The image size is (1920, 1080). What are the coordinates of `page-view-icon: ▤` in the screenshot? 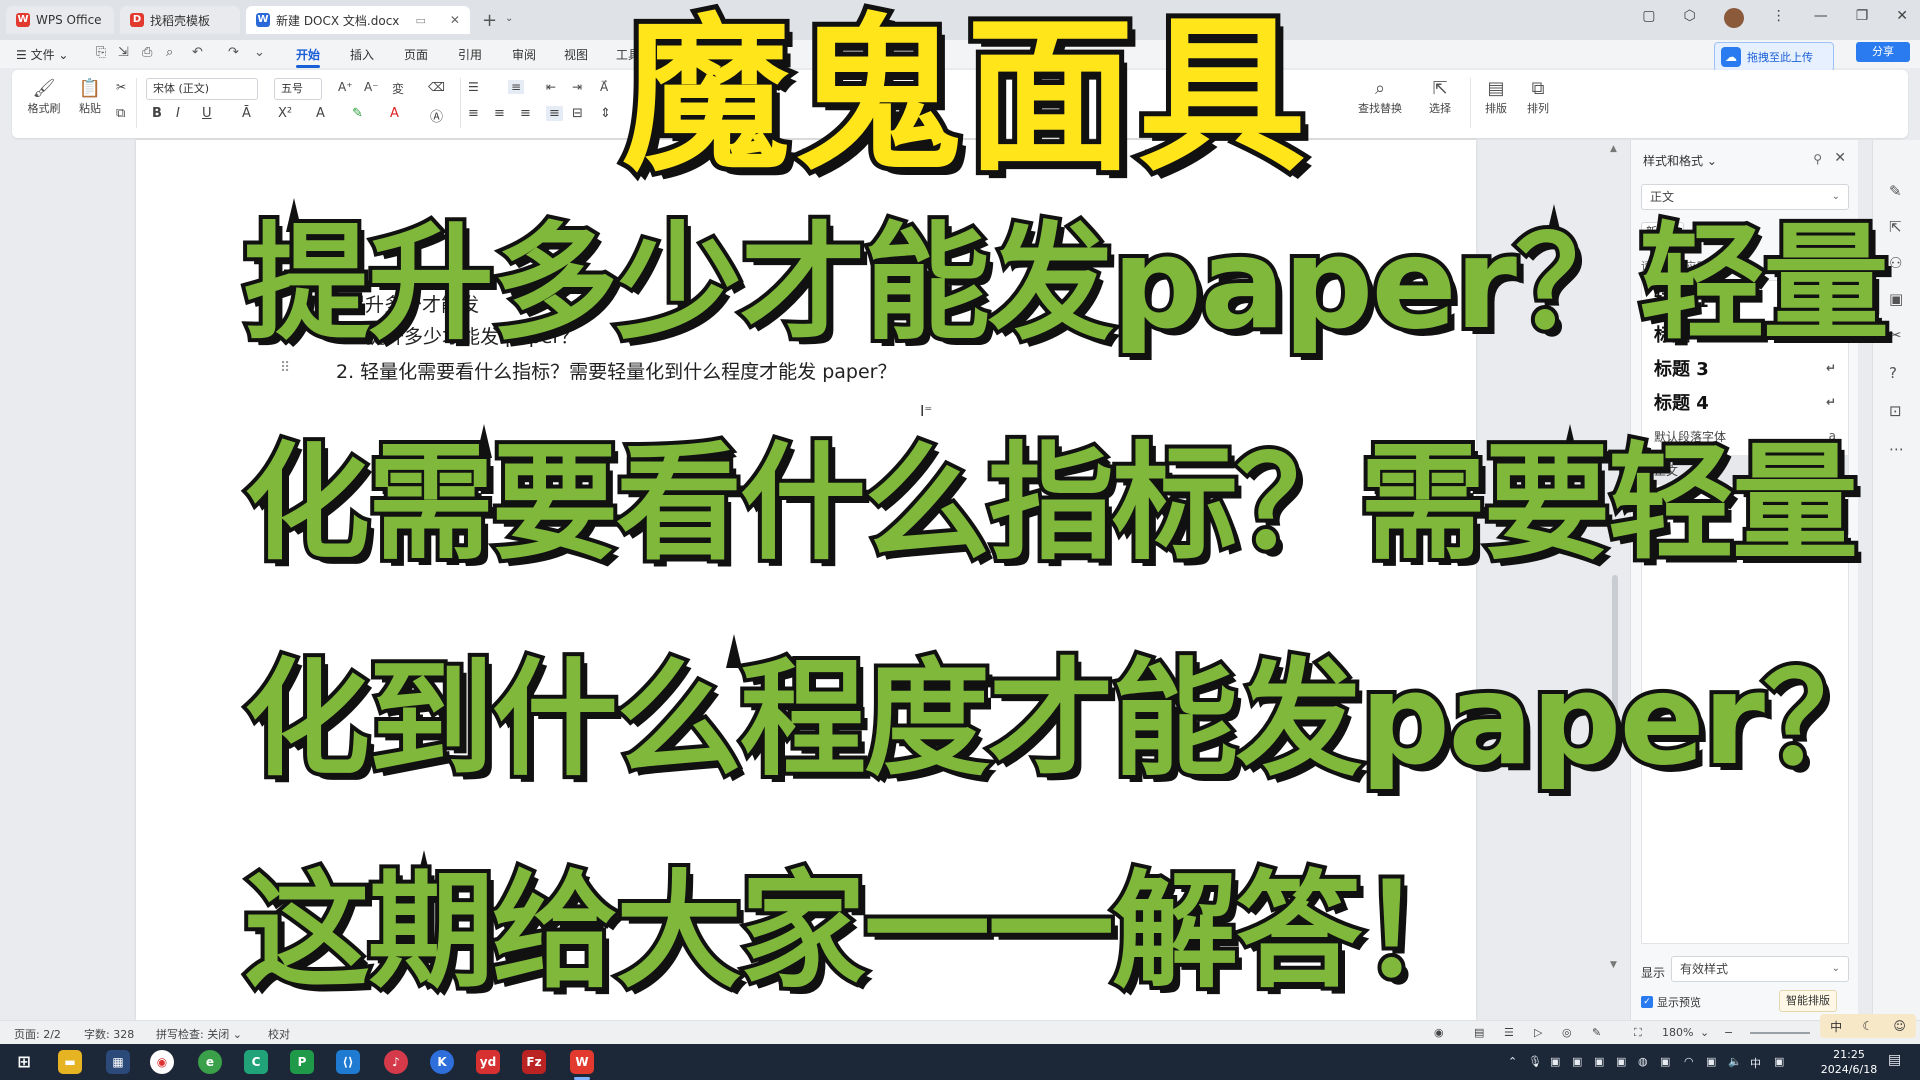 It's located at (1479, 1032).